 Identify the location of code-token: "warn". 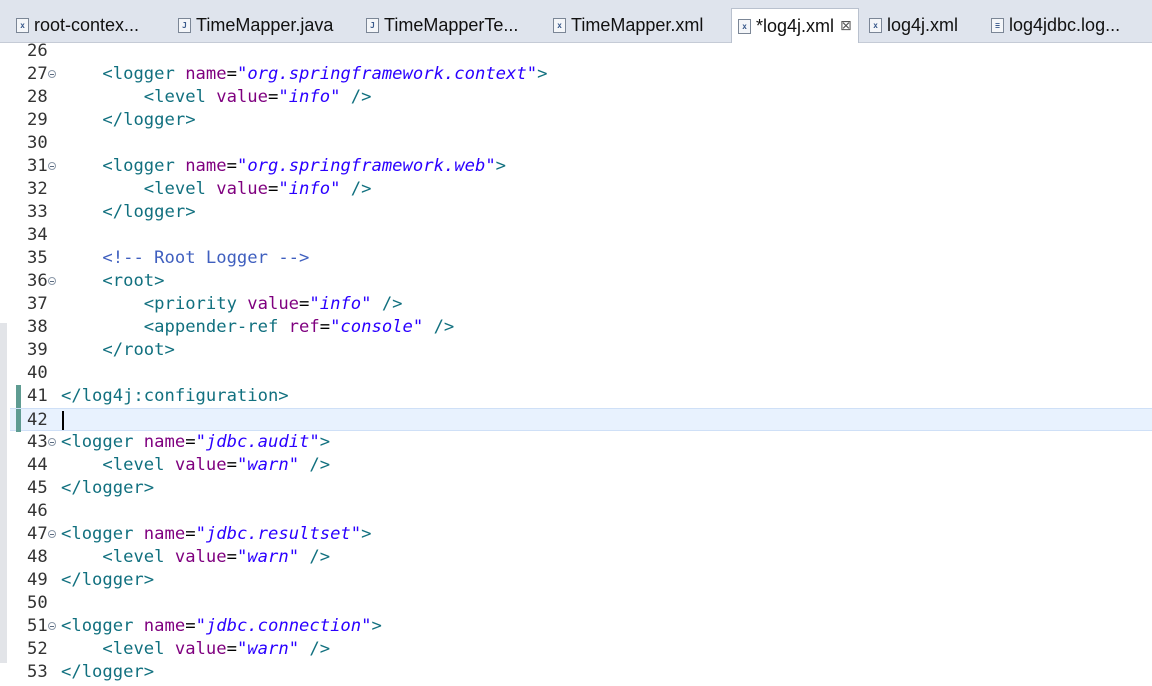
(268, 649).